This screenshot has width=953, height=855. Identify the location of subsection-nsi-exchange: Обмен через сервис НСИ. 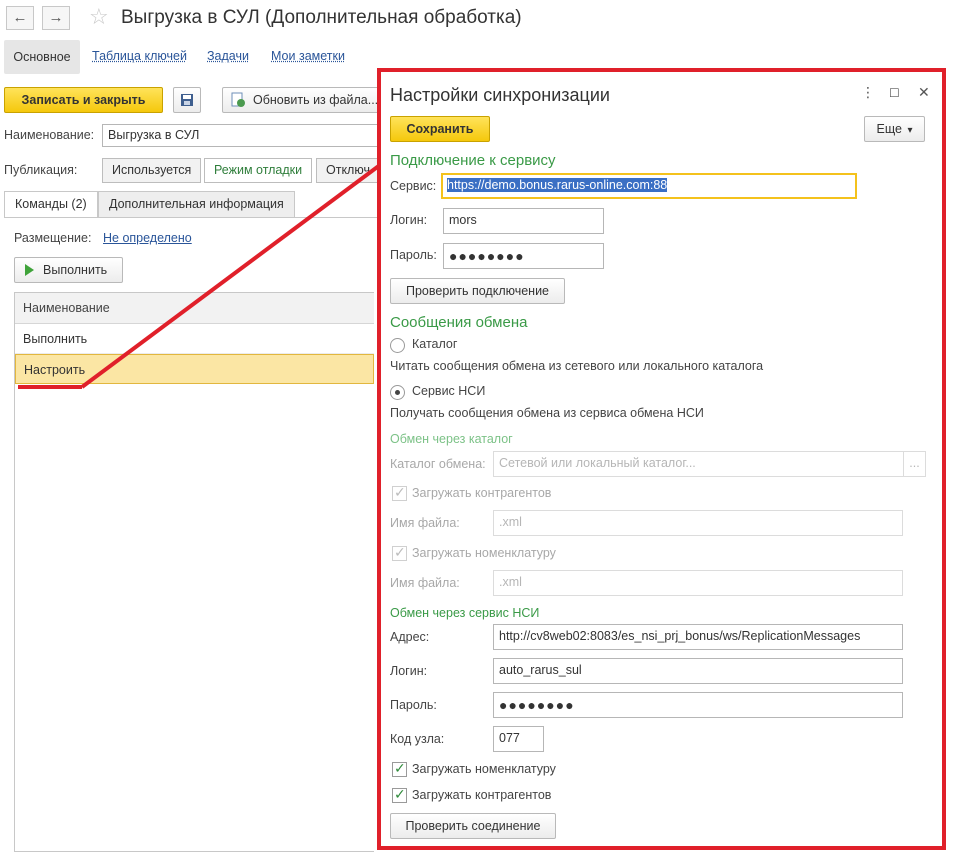
(465, 613).